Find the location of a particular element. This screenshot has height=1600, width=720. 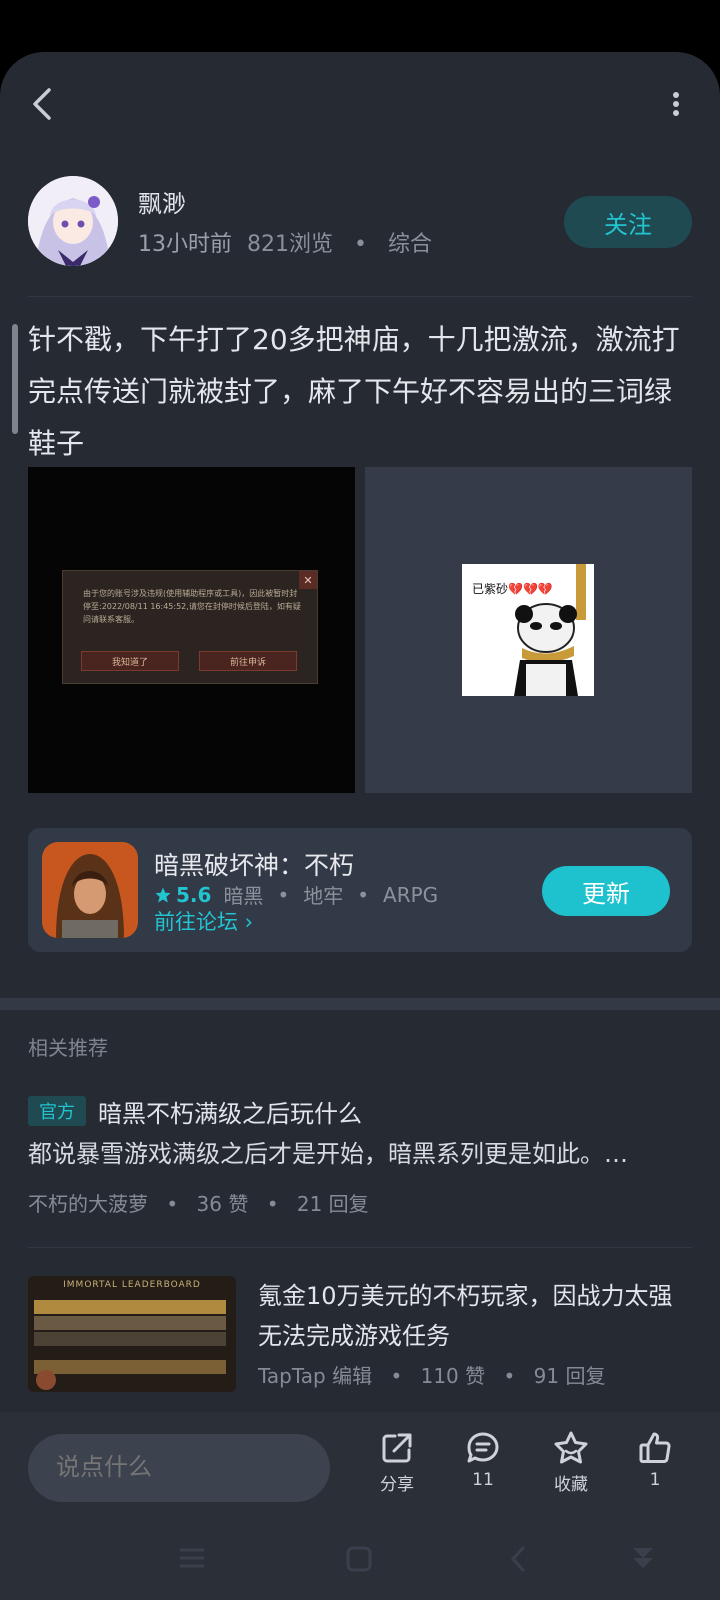

share-label: 分享 is located at coordinates (397, 1485).